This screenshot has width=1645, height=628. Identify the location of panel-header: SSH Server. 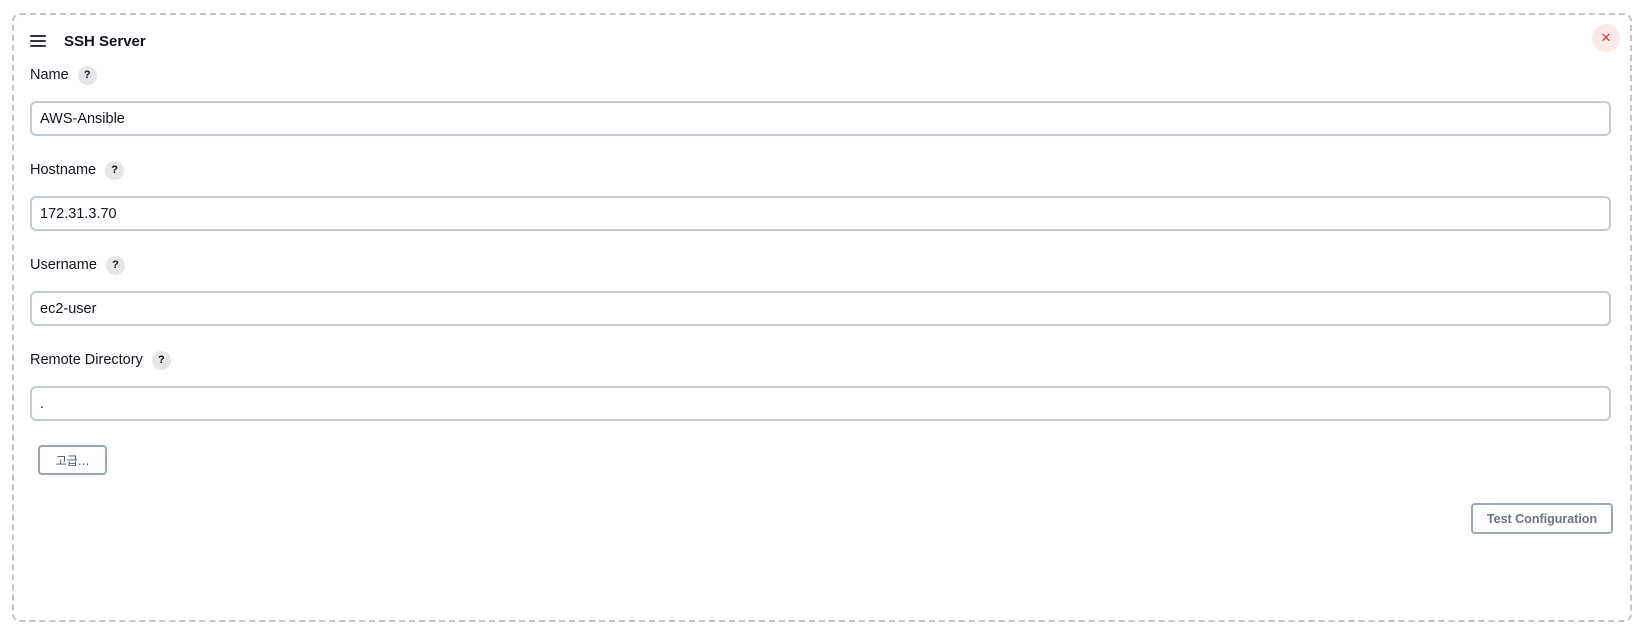
(88, 41).